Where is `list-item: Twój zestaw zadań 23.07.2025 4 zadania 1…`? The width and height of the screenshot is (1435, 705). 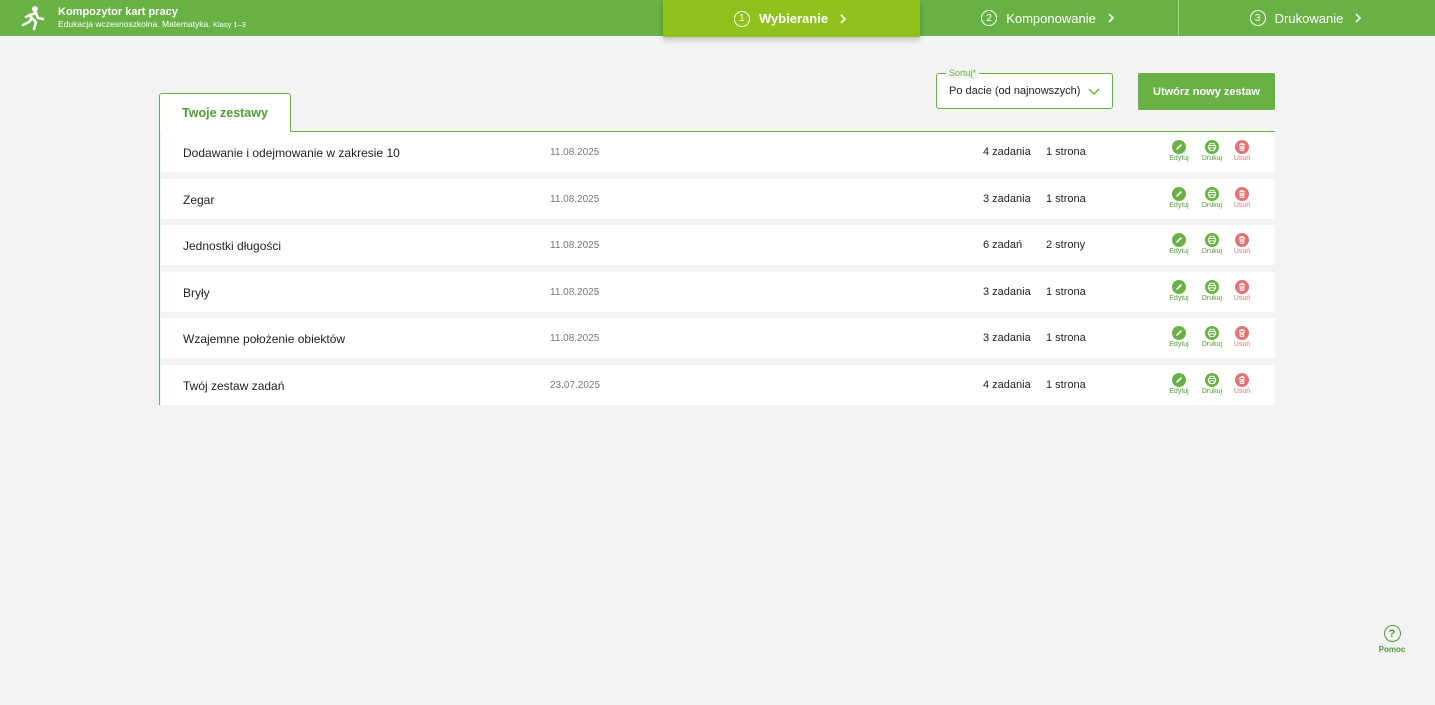
list-item: Twój zestaw zadań 23.07.2025 4 zadania 1… is located at coordinates (718, 384).